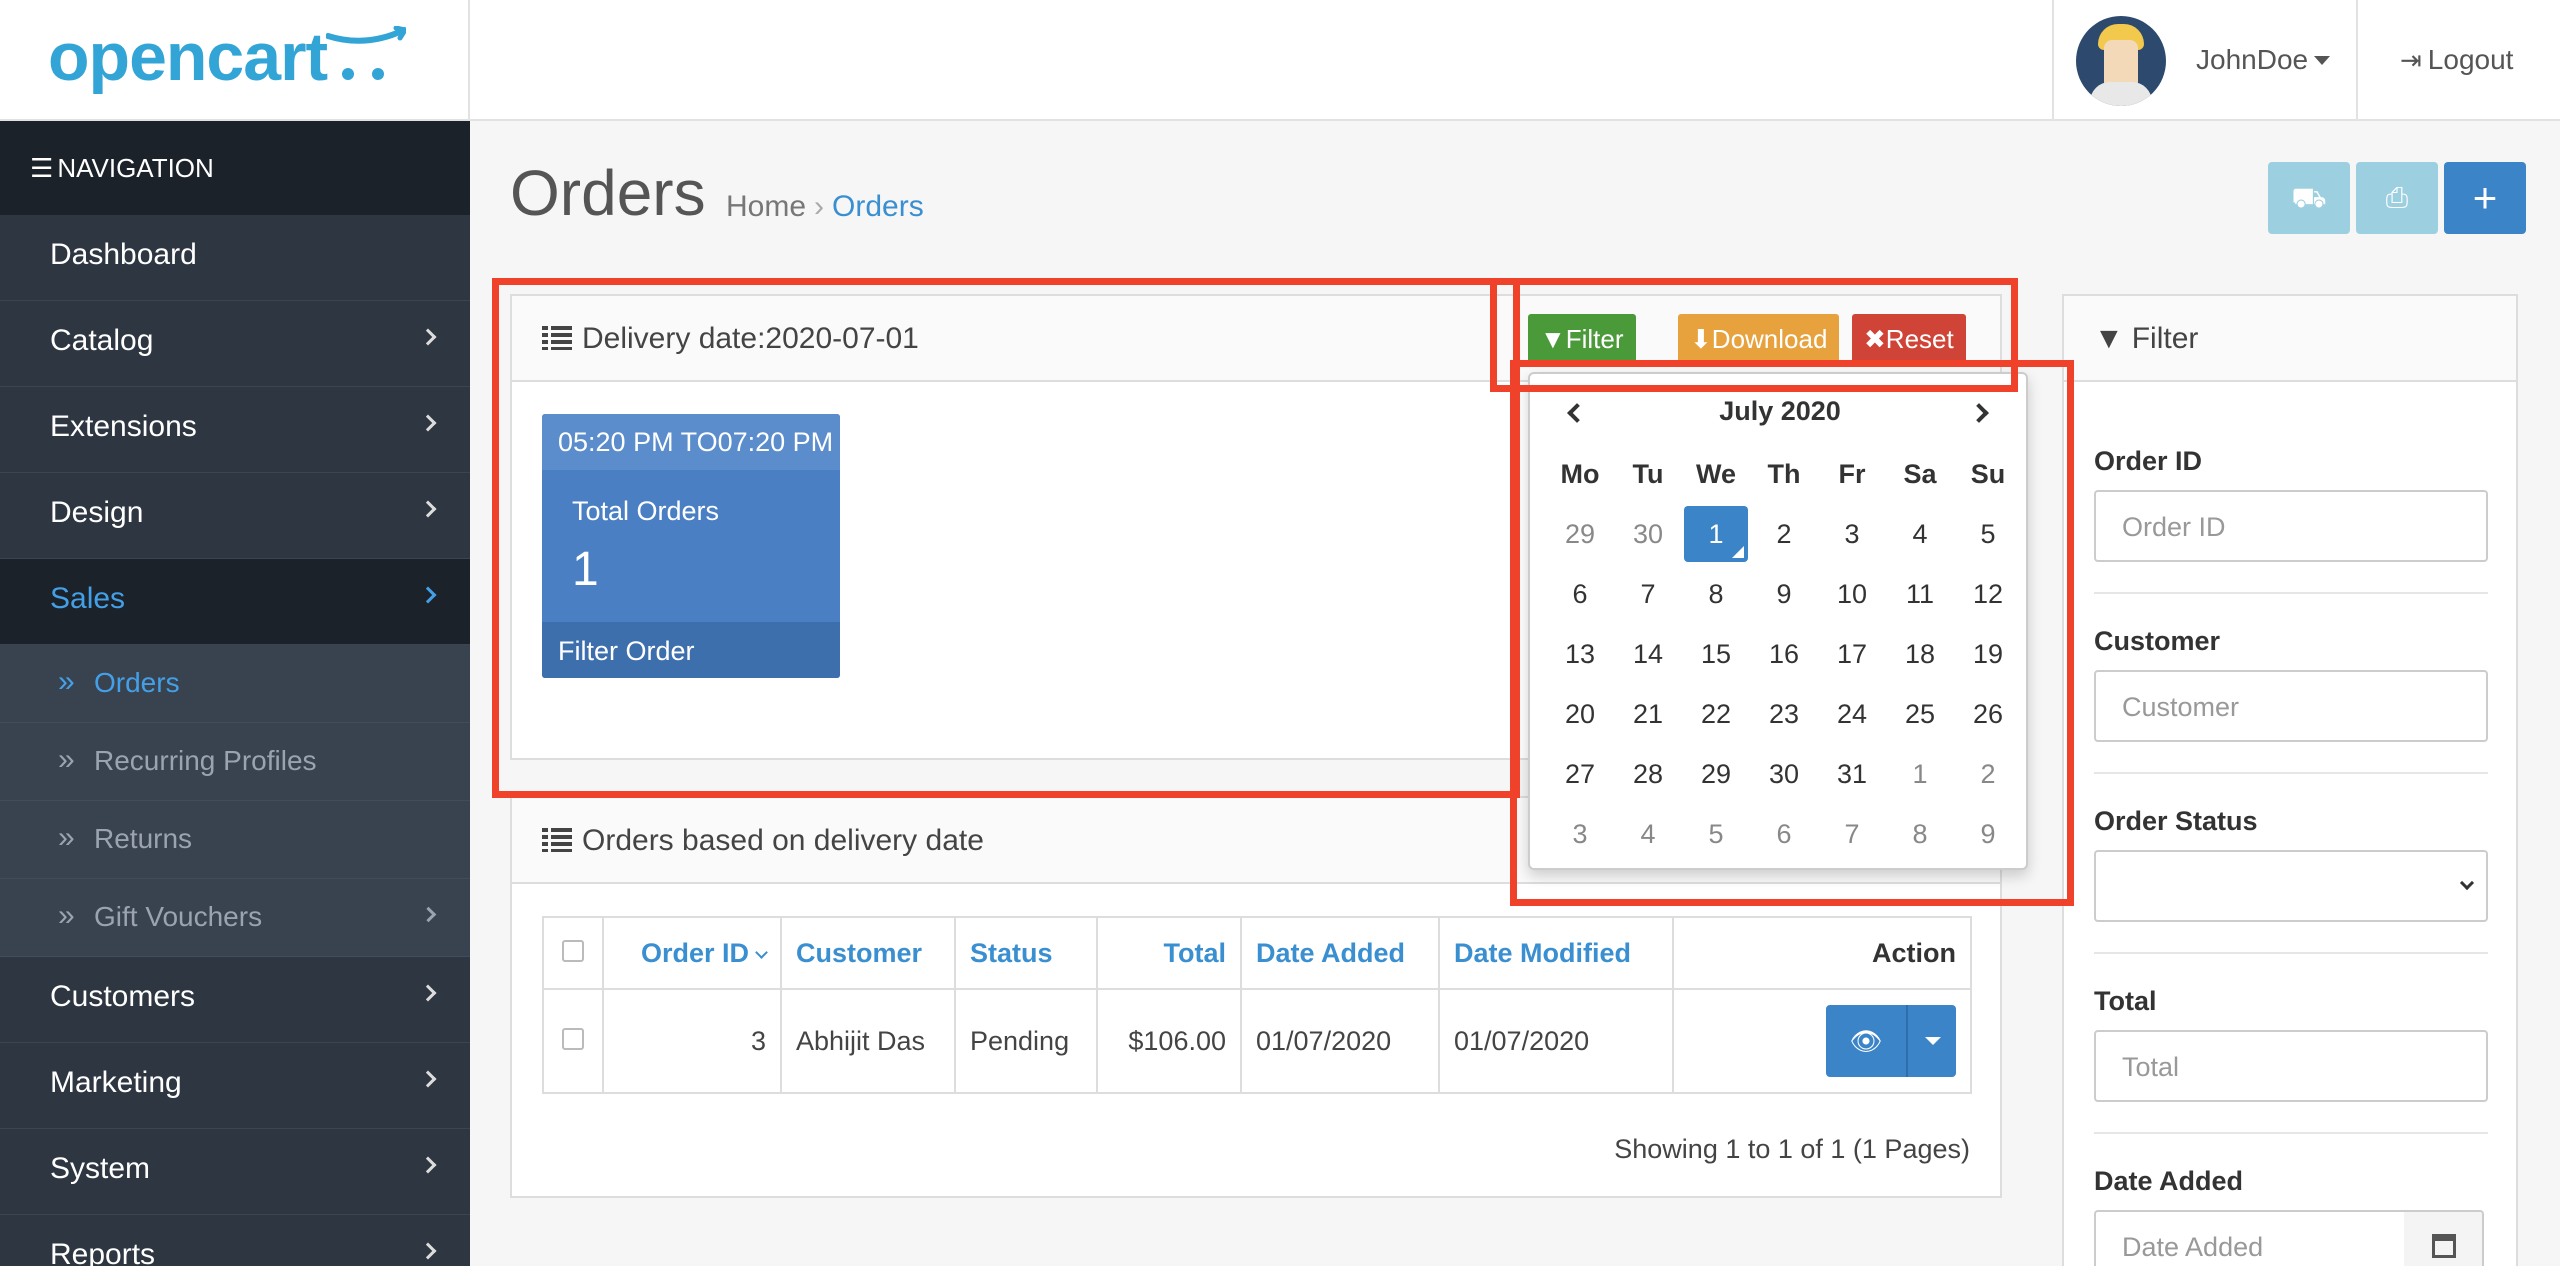 The height and width of the screenshot is (1266, 2560). What do you see at coordinates (1852, 774) in the screenshot?
I see `calendar-day: 31` at bounding box center [1852, 774].